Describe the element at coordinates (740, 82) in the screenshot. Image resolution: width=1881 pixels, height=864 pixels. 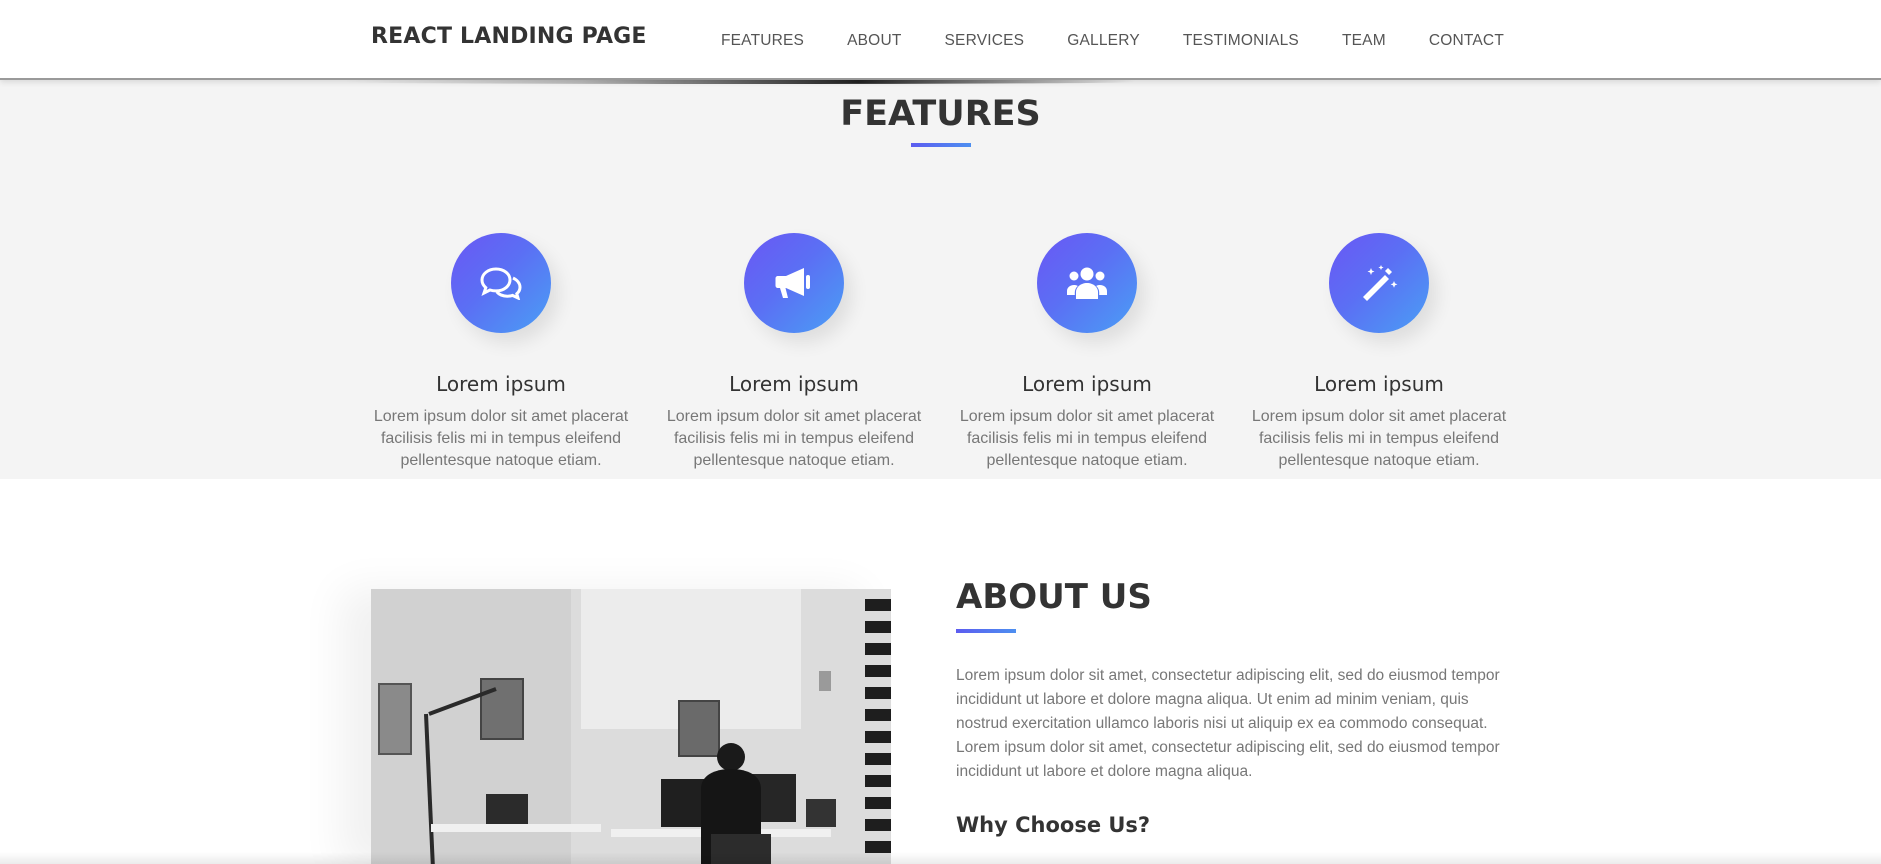
I see `hero-image-edge` at that location.